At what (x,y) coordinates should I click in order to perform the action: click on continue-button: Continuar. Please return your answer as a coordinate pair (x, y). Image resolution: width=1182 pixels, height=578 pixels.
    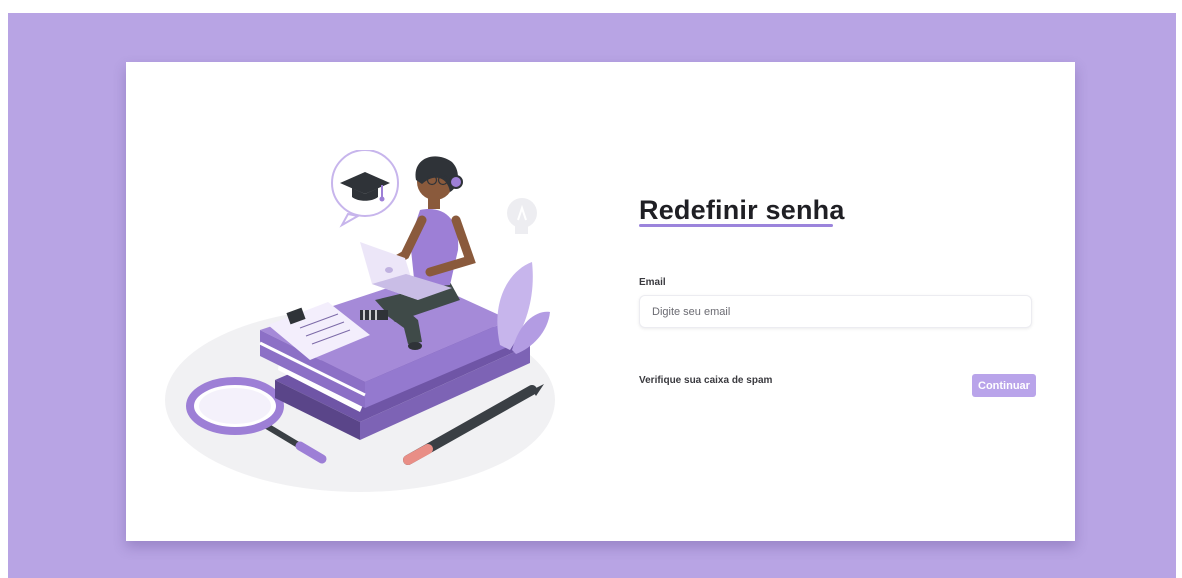
    Looking at the image, I should click on (1004, 385).